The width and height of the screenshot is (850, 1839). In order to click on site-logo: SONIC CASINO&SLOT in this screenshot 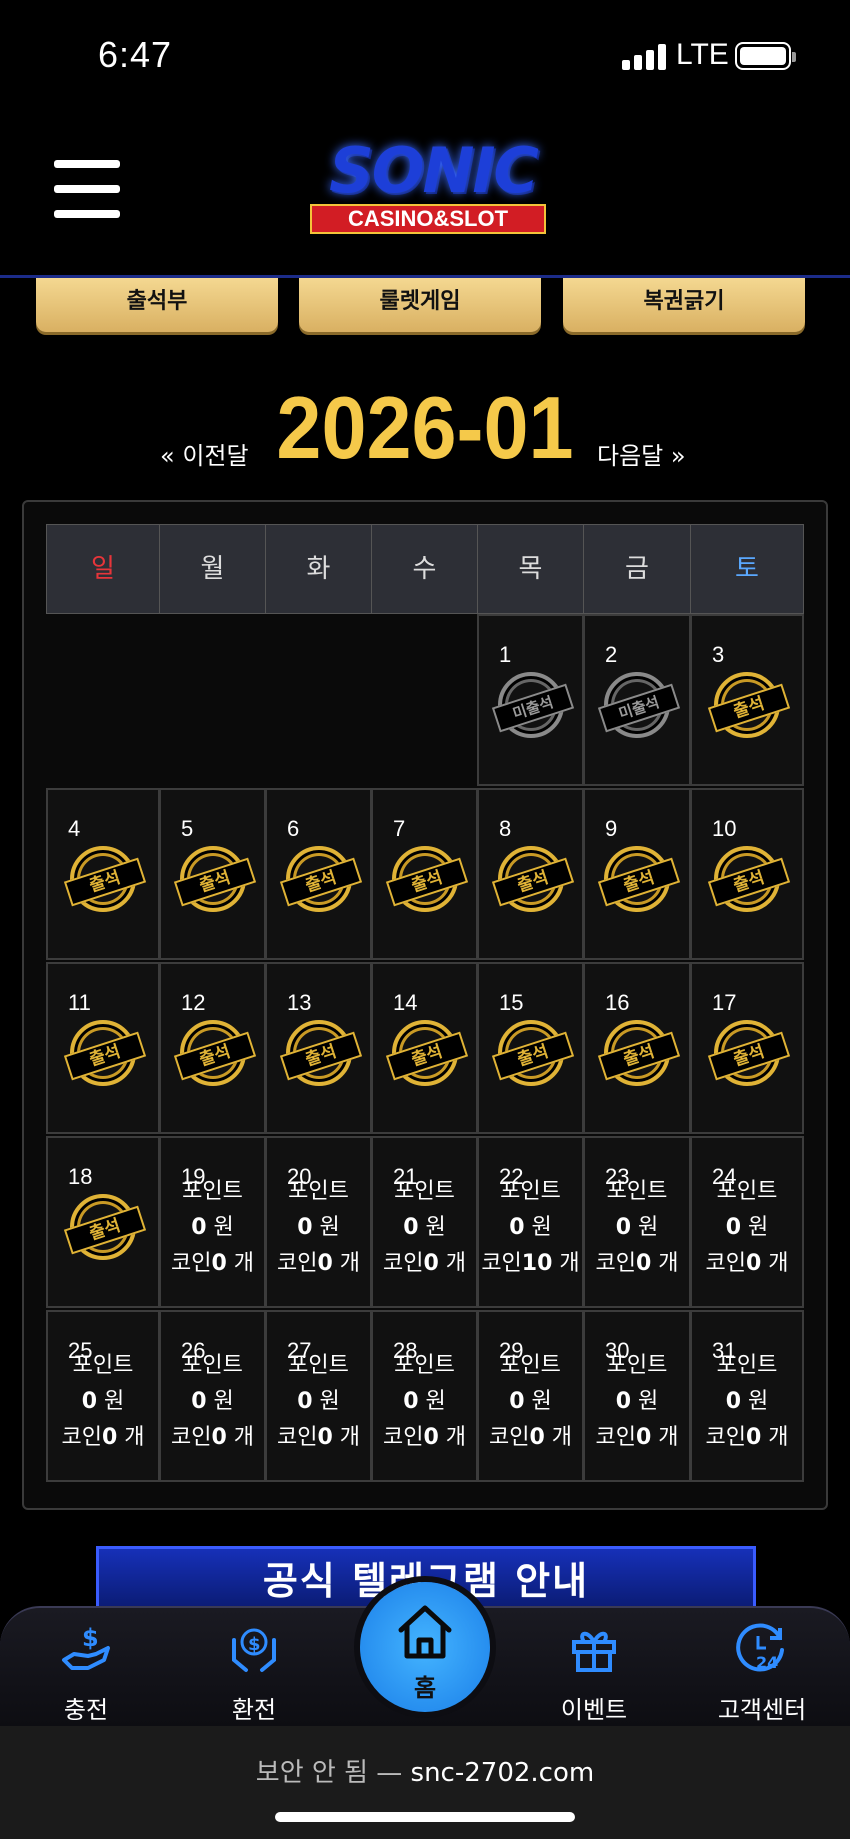, I will do `click(431, 190)`.